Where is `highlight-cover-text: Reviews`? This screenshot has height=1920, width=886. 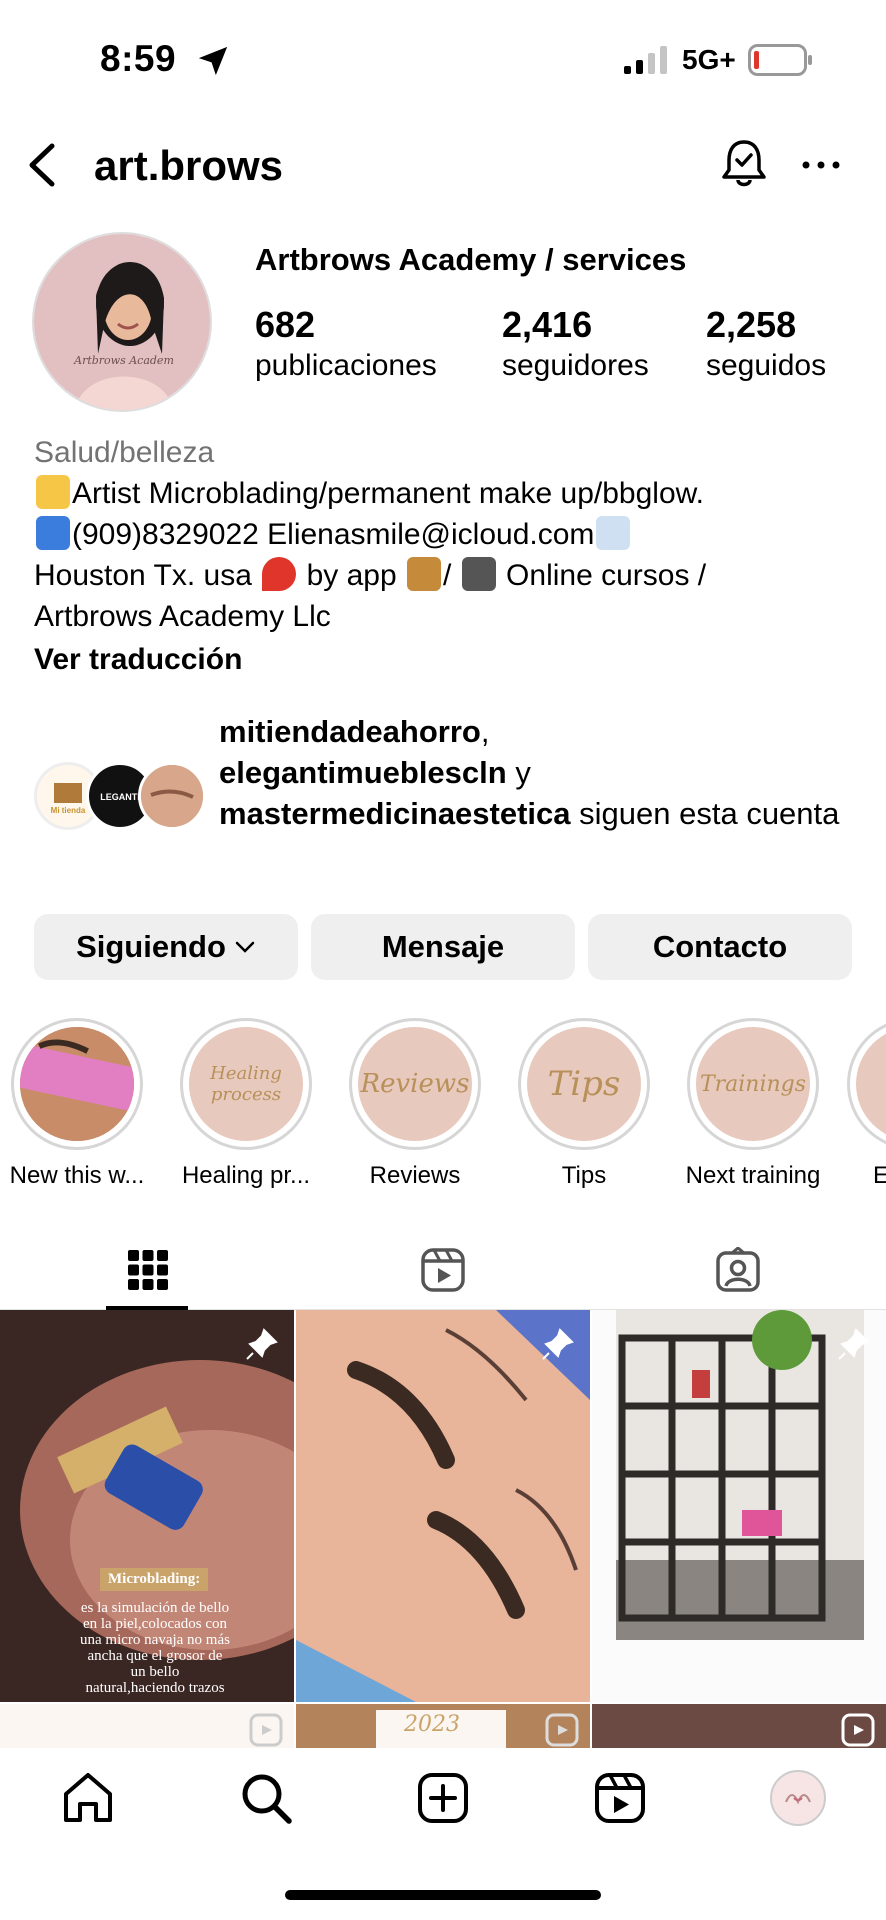
highlight-cover-text: Reviews is located at coordinates (415, 1084).